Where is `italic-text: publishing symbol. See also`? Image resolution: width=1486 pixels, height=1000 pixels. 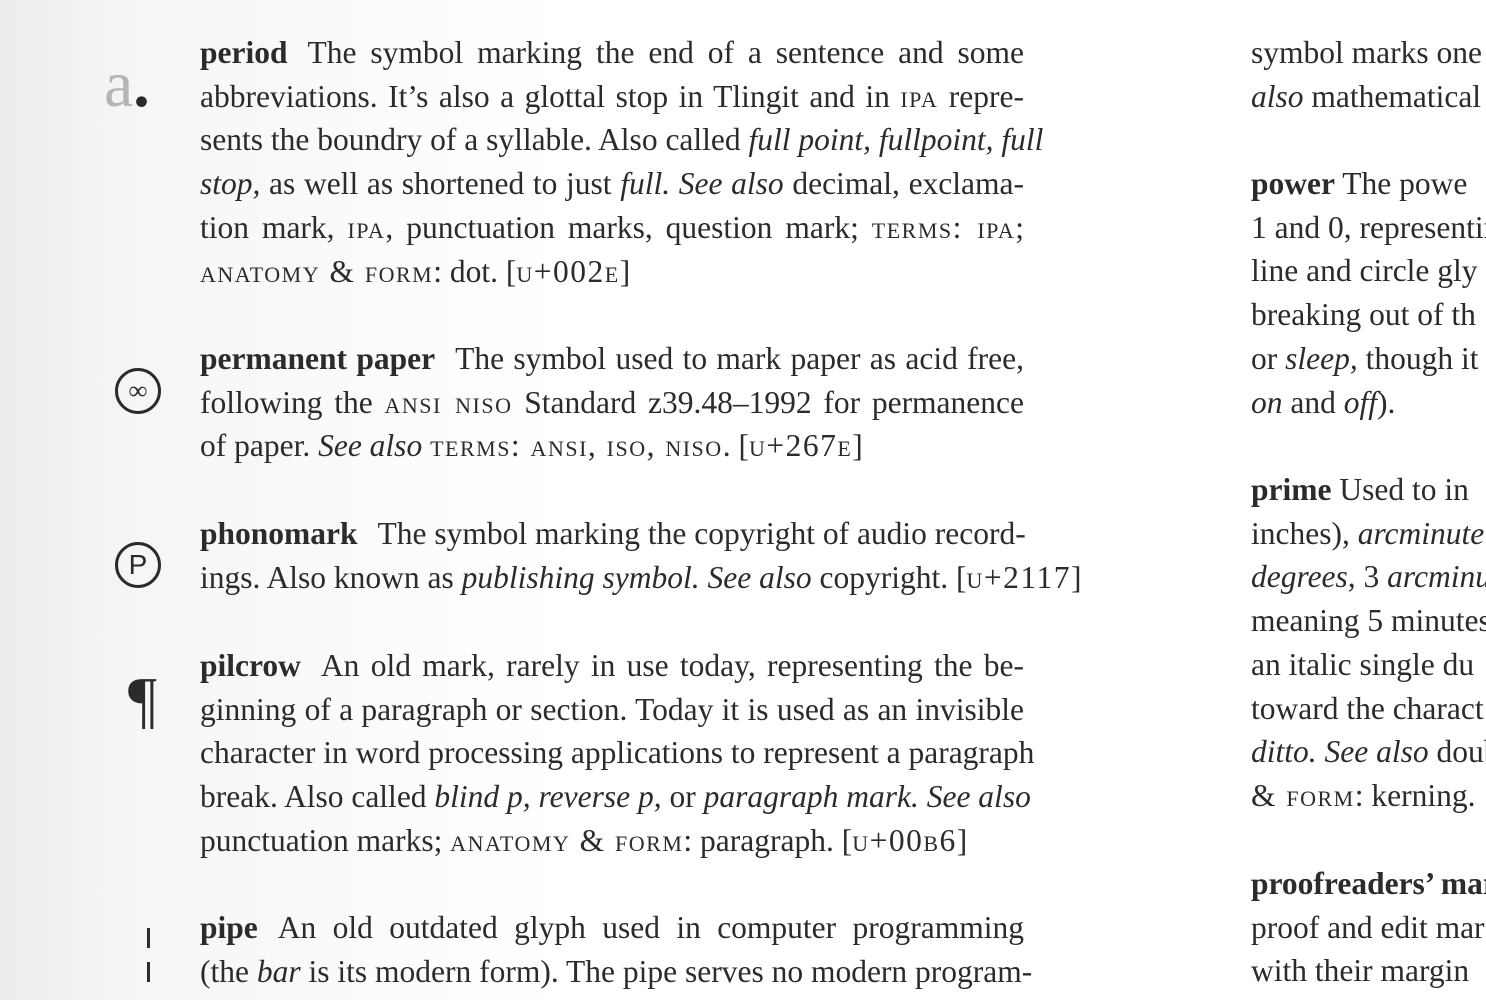 italic-text: publishing symbol. See also is located at coordinates (636, 577).